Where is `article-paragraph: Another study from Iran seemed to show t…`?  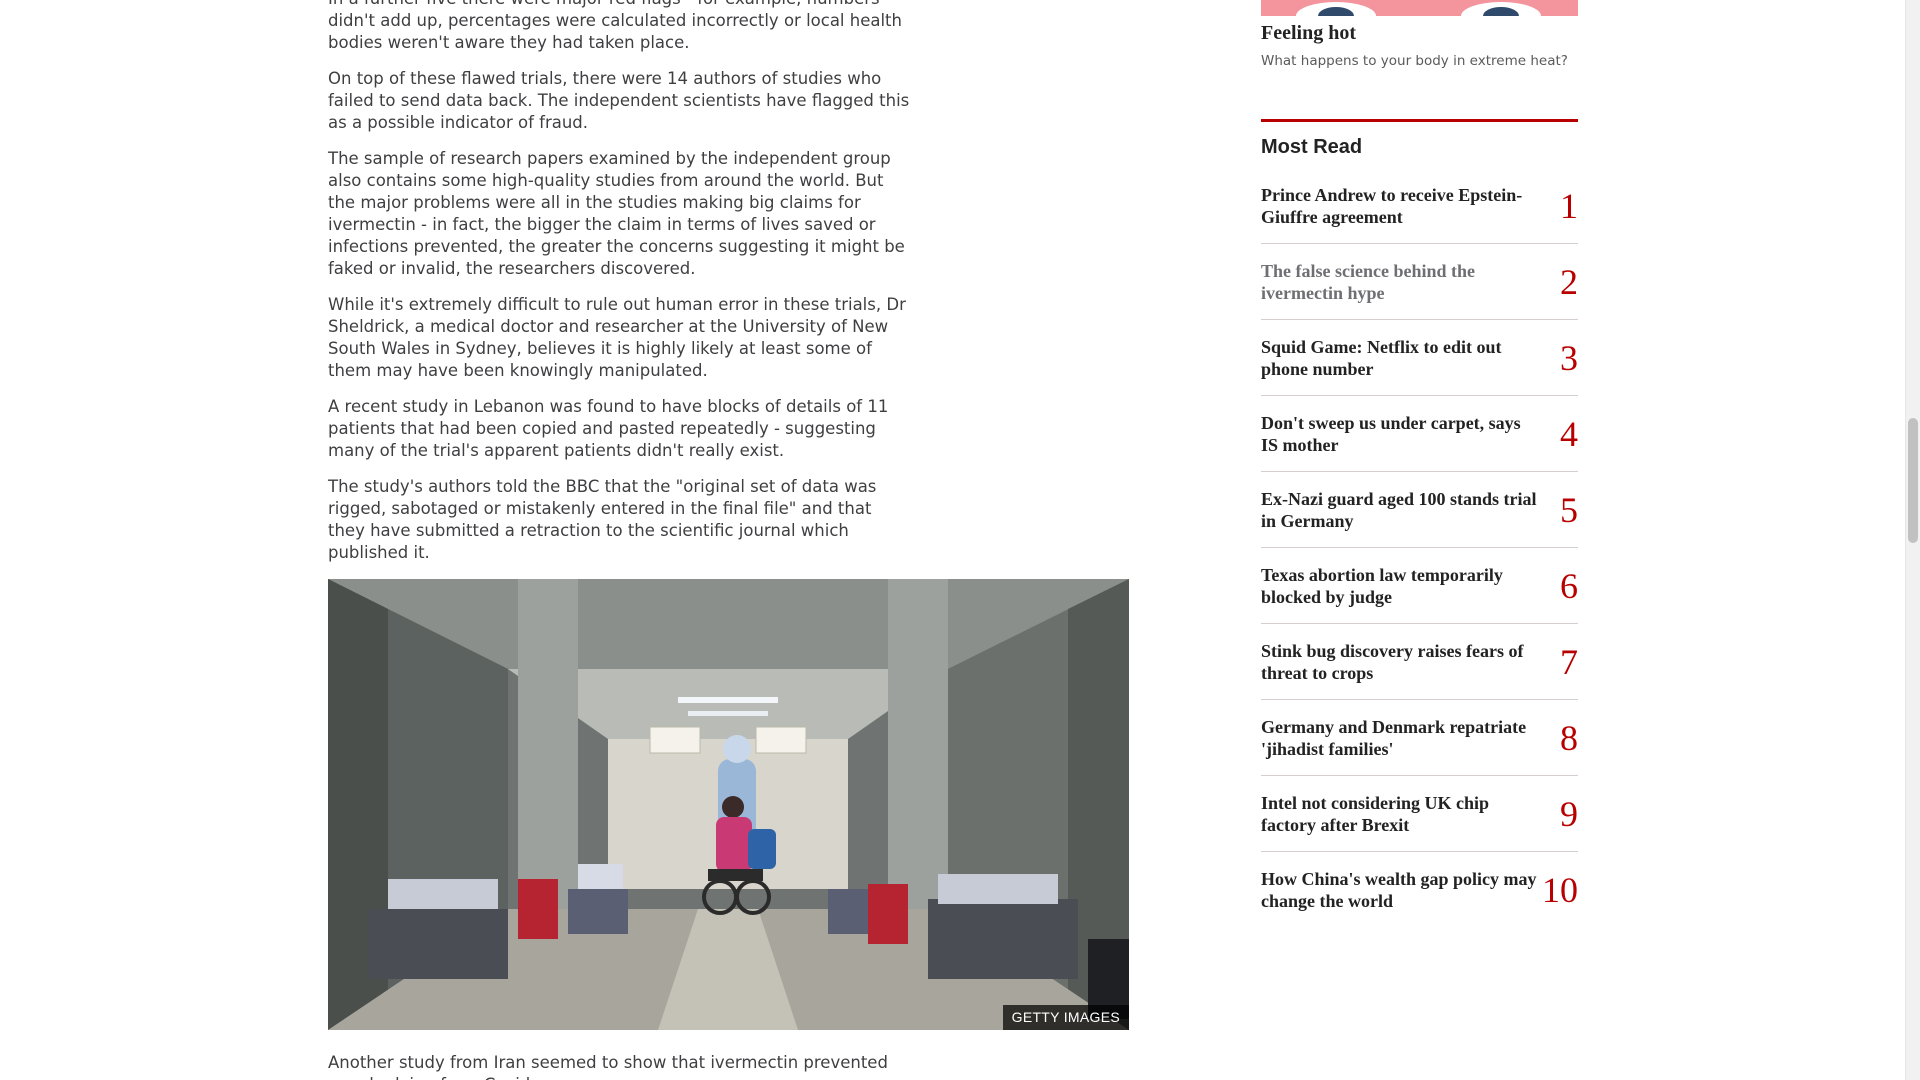 article-paragraph: Another study from Iran seemed to show t… is located at coordinates (608, 1066).